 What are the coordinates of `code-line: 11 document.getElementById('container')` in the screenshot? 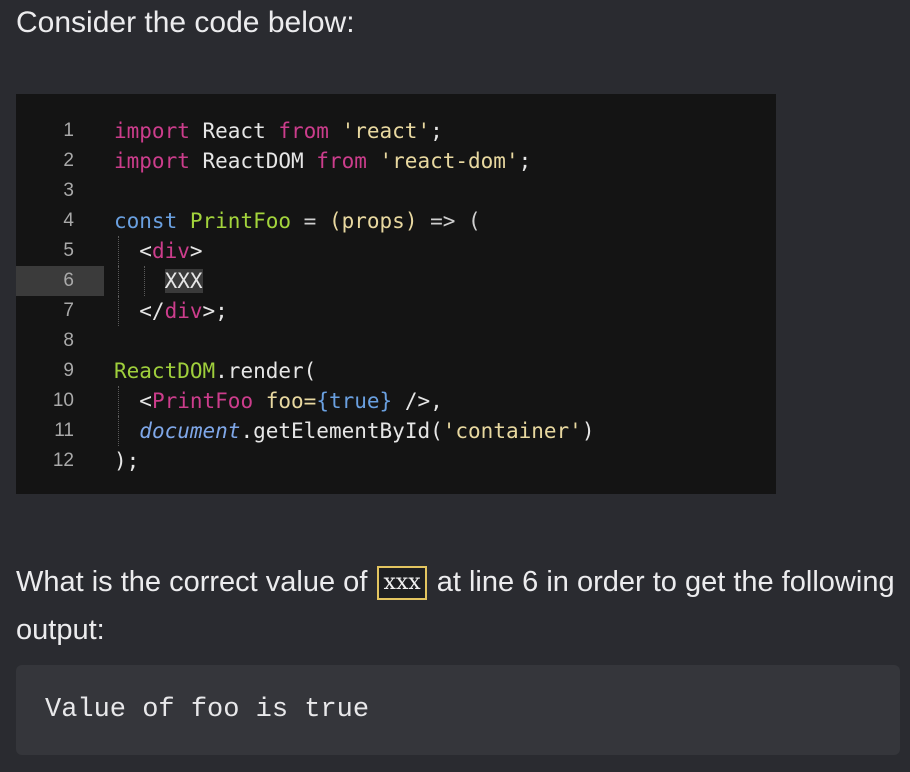 It's located at (396, 431).